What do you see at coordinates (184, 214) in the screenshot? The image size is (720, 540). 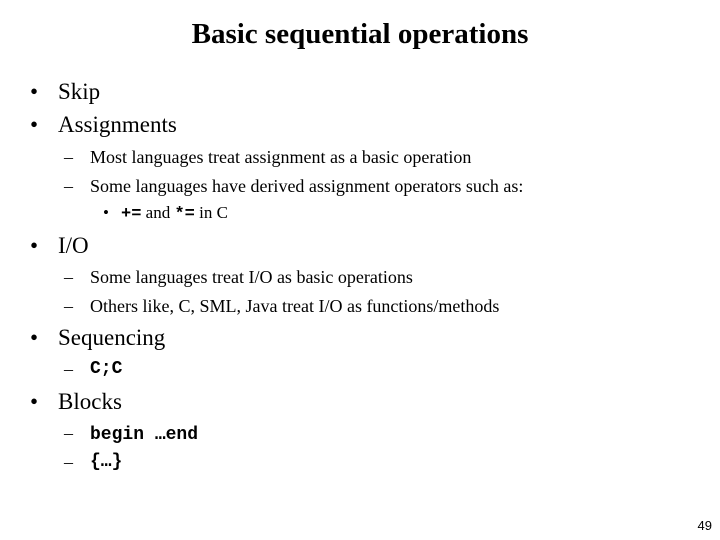 I see `op-times-equals: *=` at bounding box center [184, 214].